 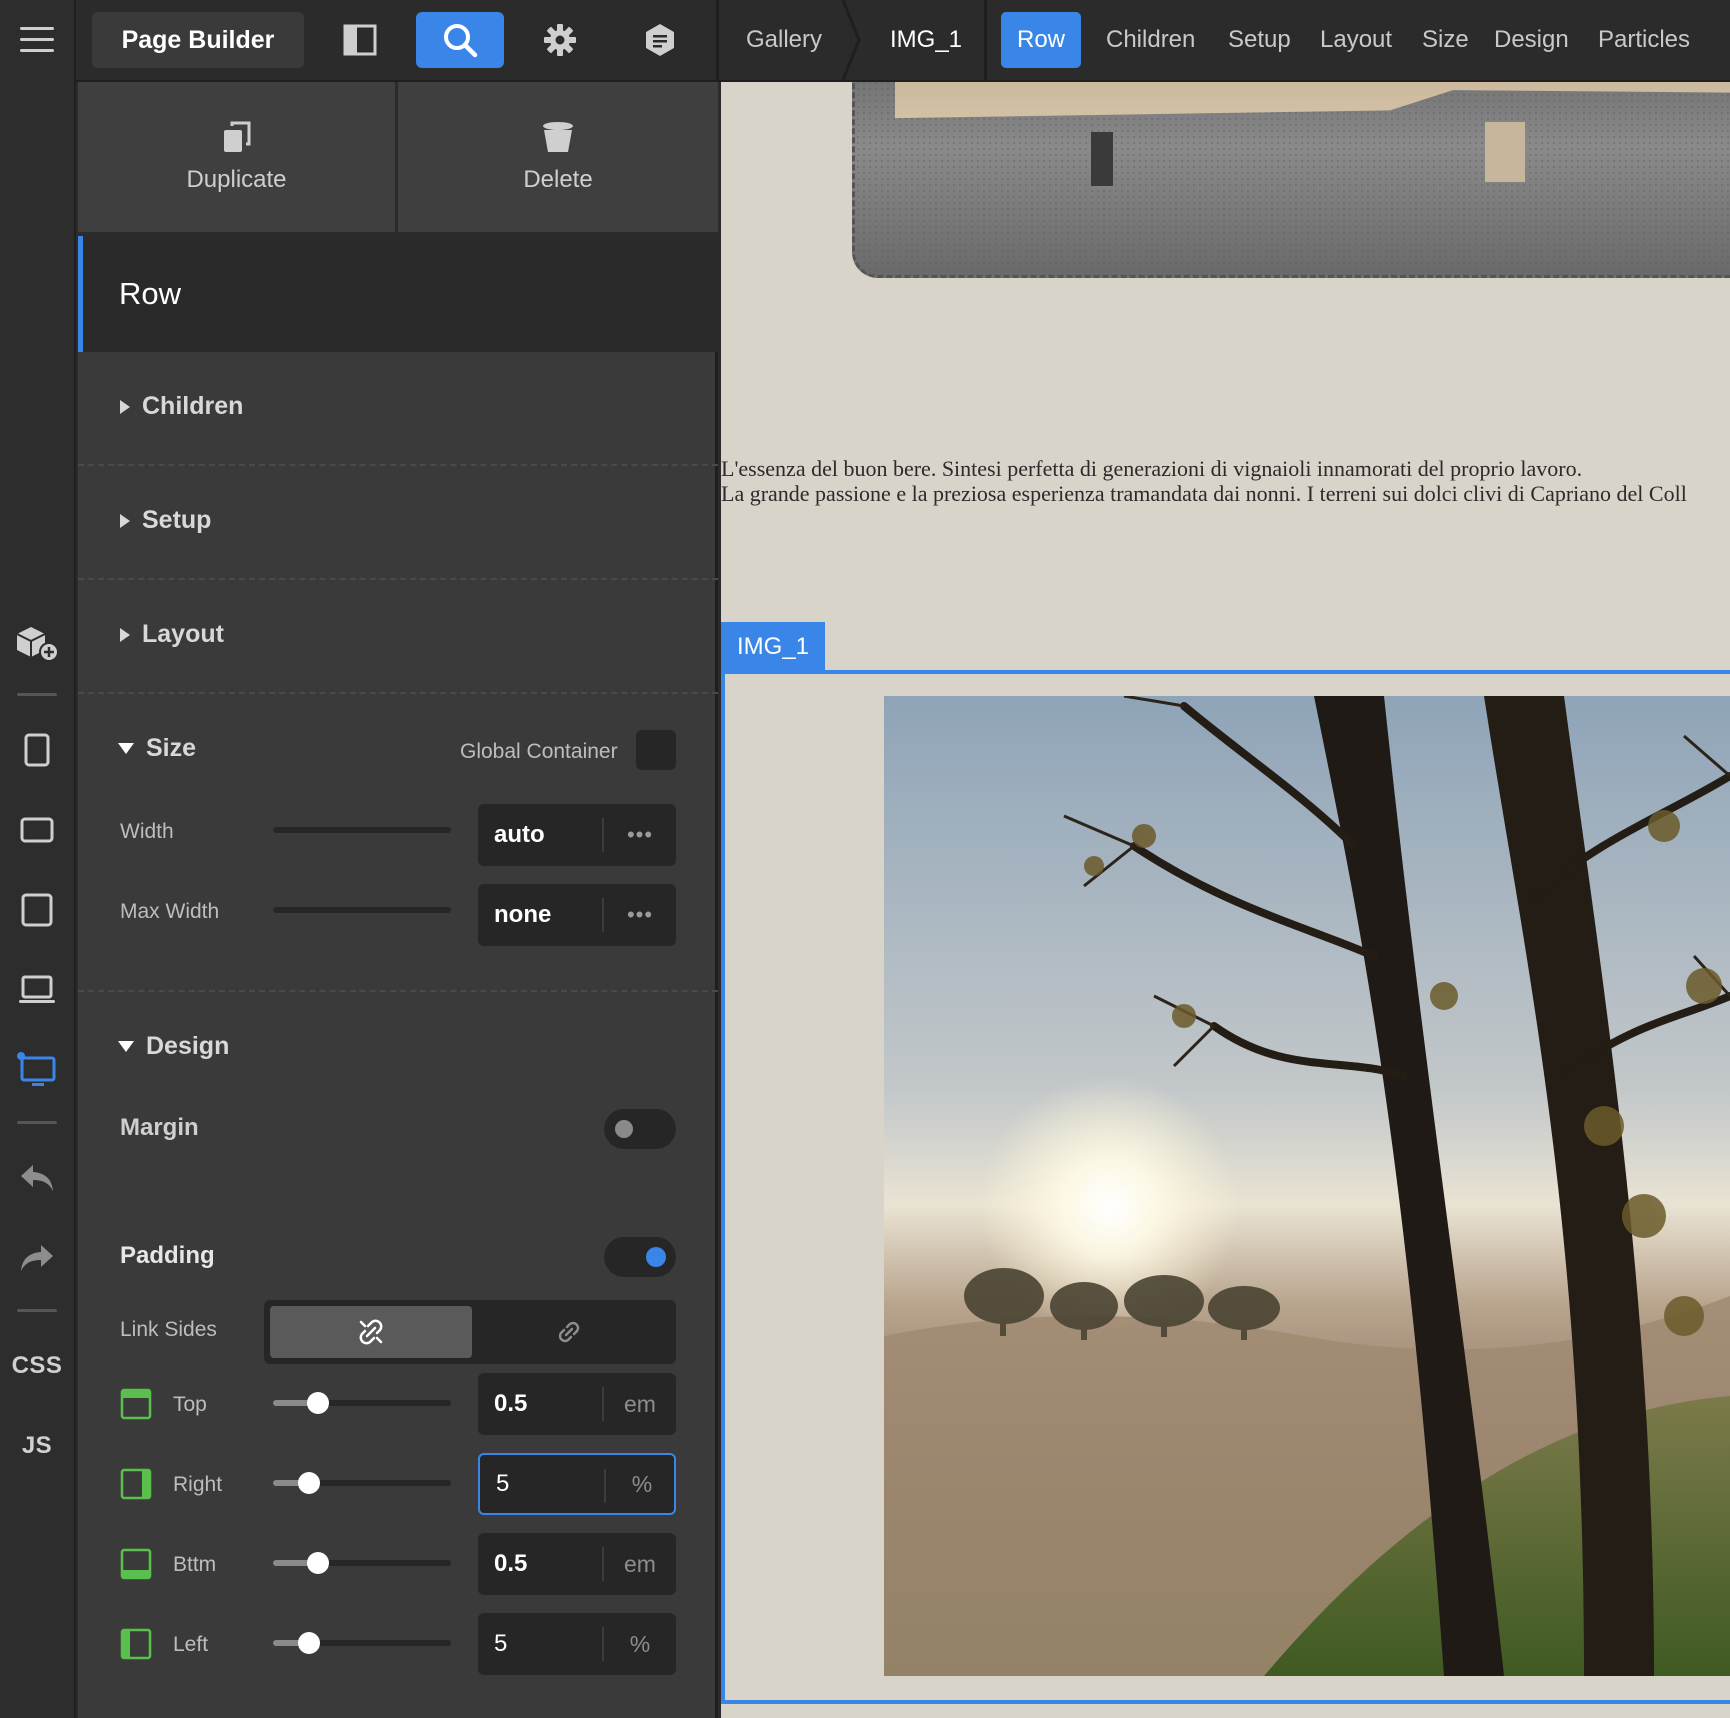 What do you see at coordinates (37, 910) in the screenshot?
I see `tablet-icon` at bounding box center [37, 910].